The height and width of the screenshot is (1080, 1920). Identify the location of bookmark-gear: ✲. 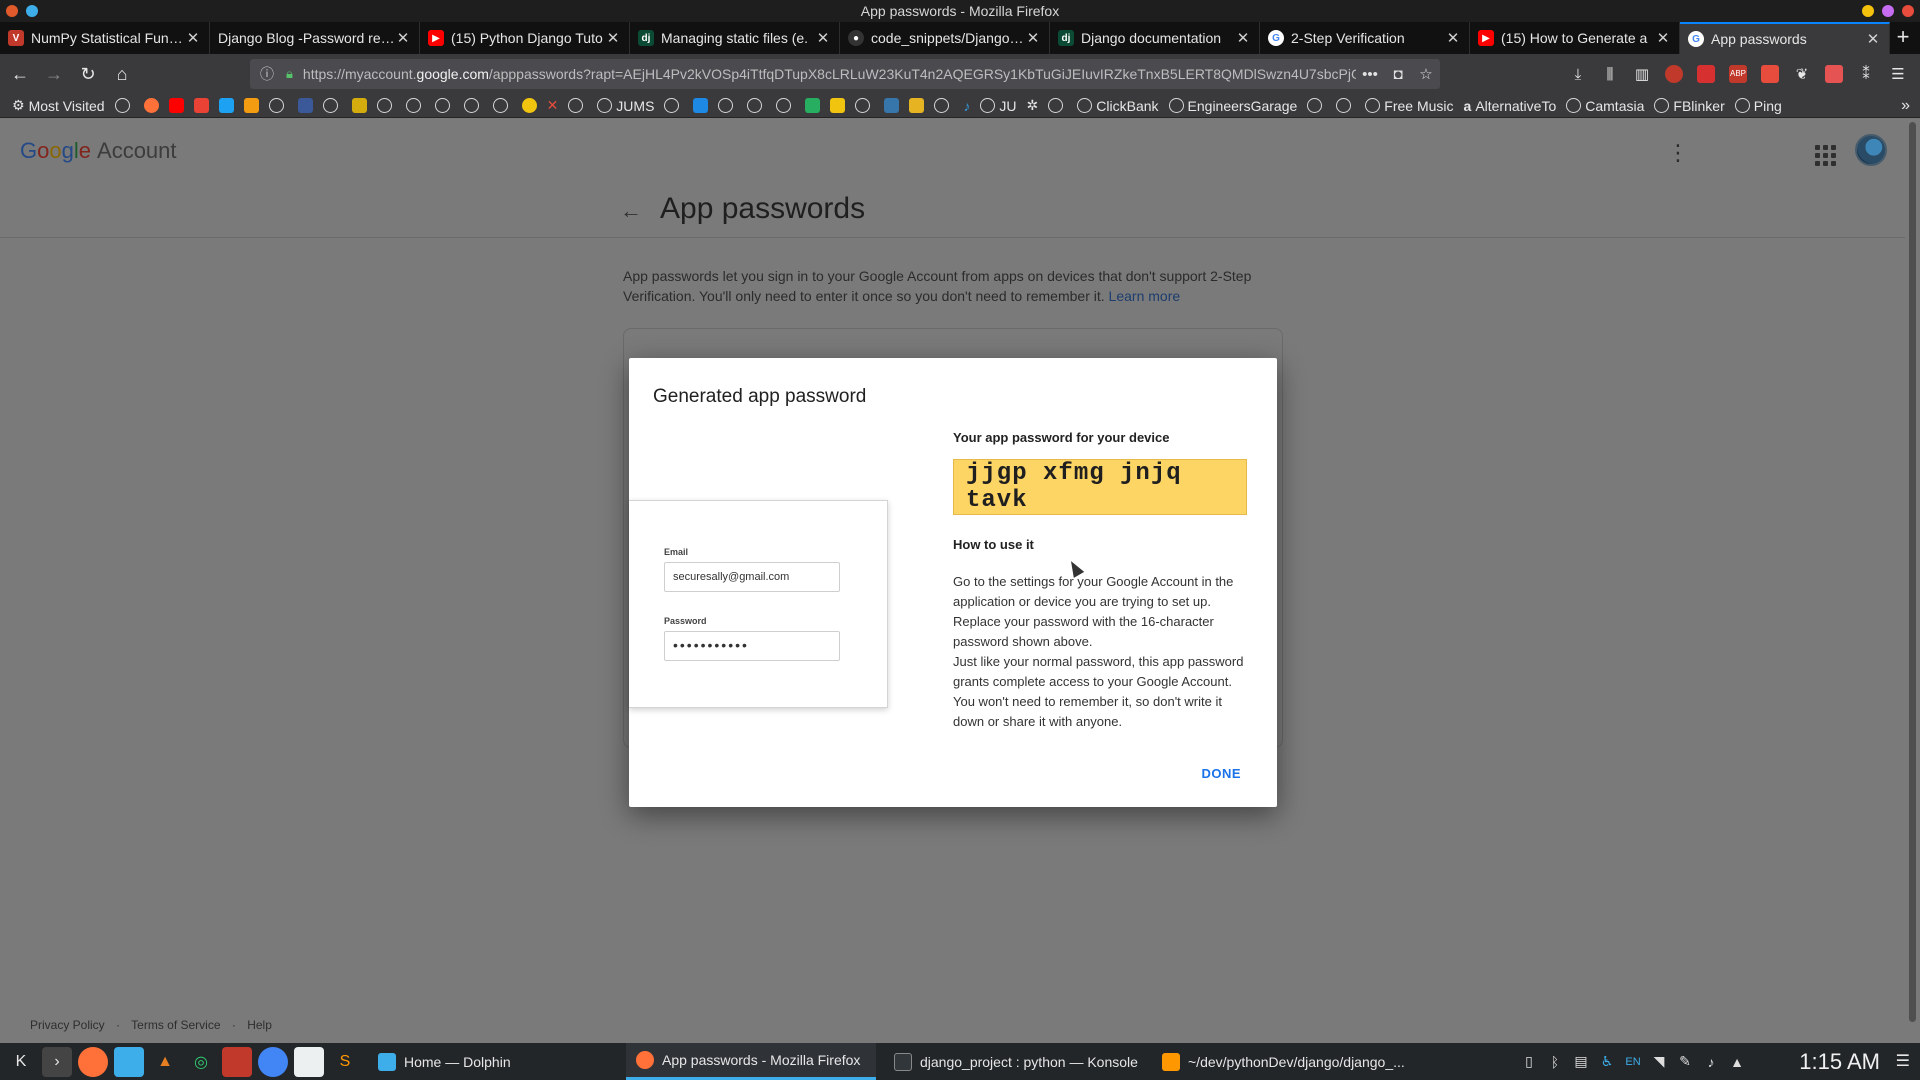
(1033, 105).